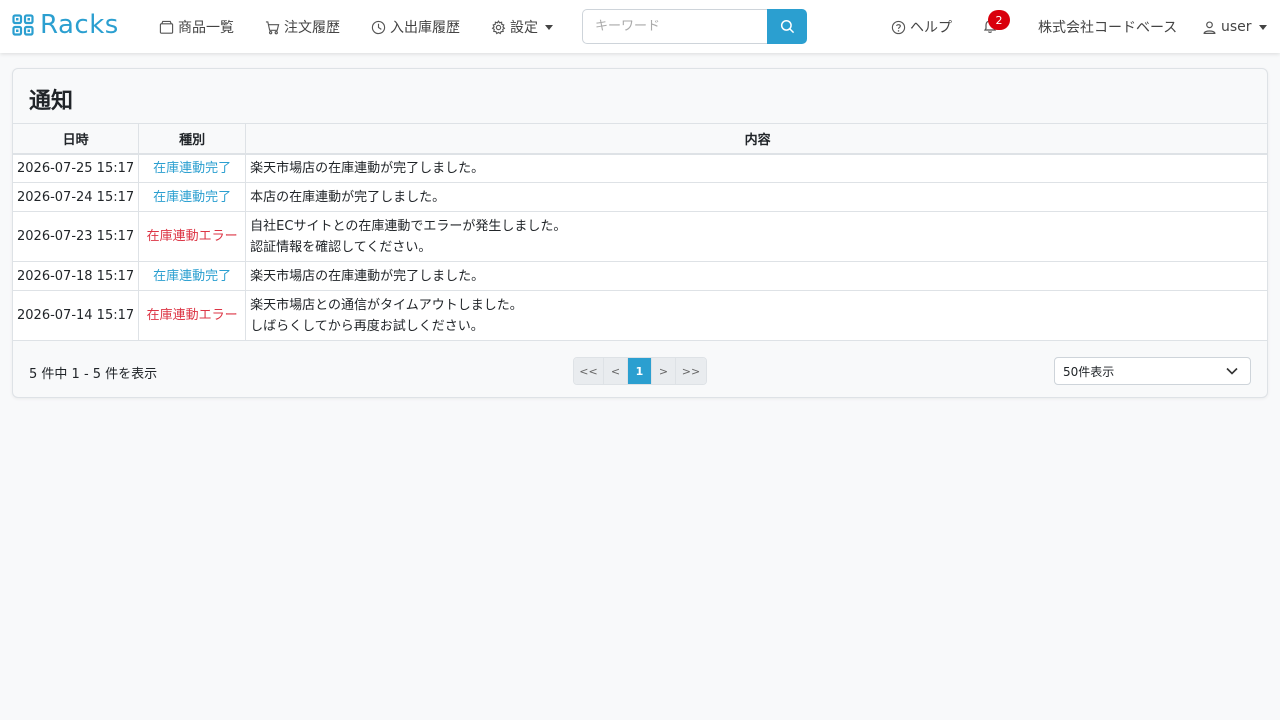 This screenshot has width=1280, height=720. I want to click on table-row: 2026-07-25 15:17 在庫連動完了 楽天市場店の在庫連動が完了しました。, so click(640, 168).